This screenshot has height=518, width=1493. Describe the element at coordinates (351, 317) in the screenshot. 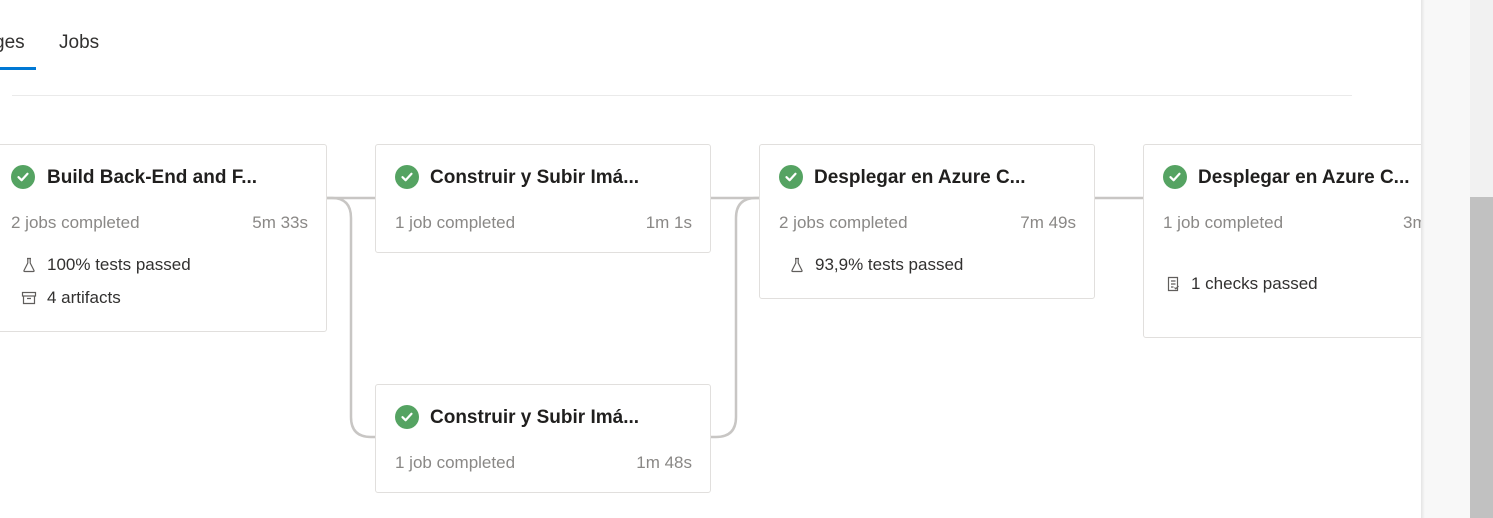

I see `connector-stage1-stage3` at that location.